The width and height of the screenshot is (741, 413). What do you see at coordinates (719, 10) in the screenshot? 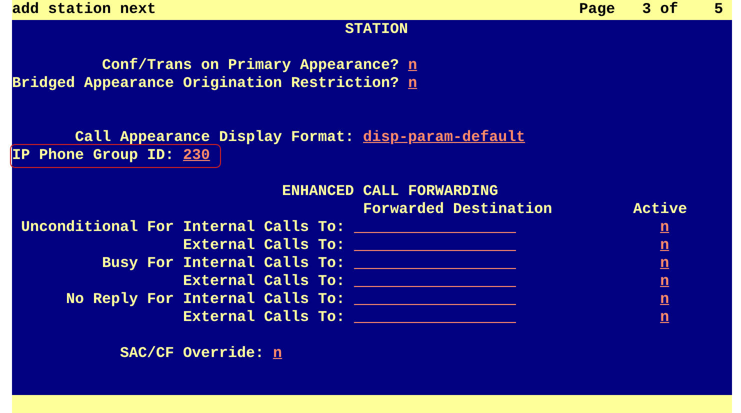
I see `page-total: 5` at bounding box center [719, 10].